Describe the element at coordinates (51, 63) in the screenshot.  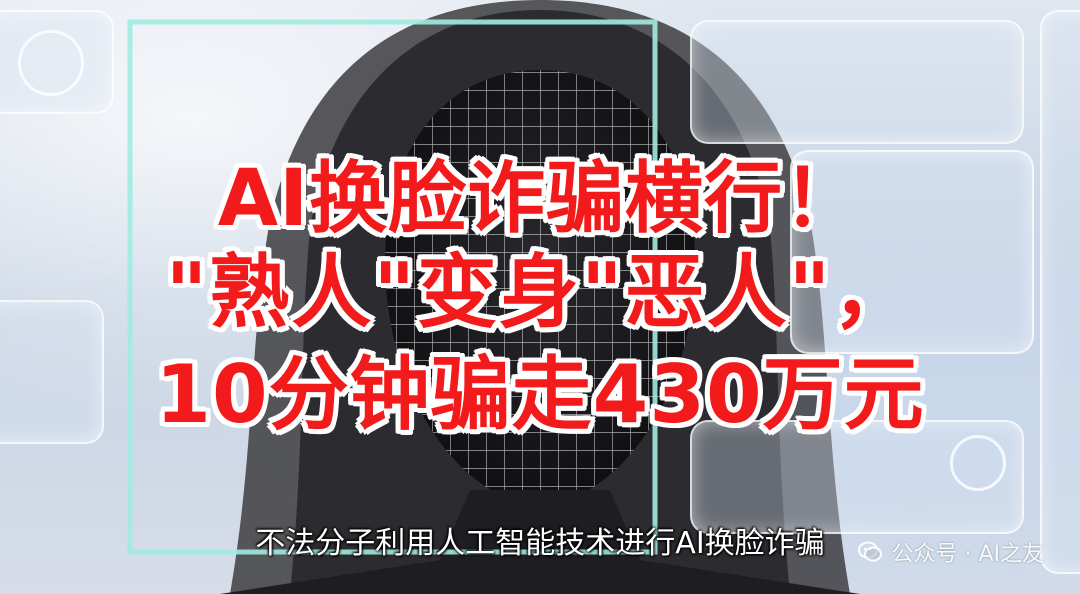
I see `hud-dial-left` at that location.